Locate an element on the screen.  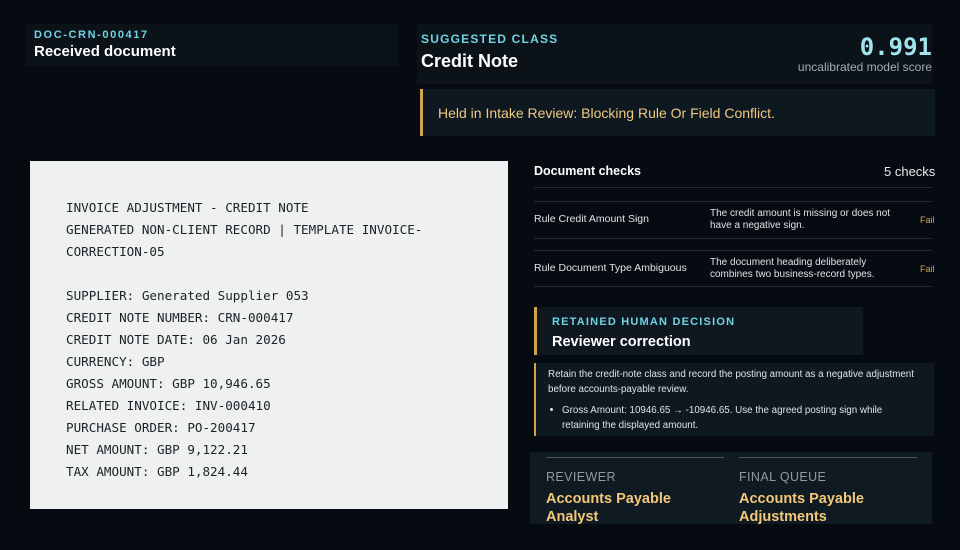
check-name: Rule Document Type Ambiguous is located at coordinates (610, 268).